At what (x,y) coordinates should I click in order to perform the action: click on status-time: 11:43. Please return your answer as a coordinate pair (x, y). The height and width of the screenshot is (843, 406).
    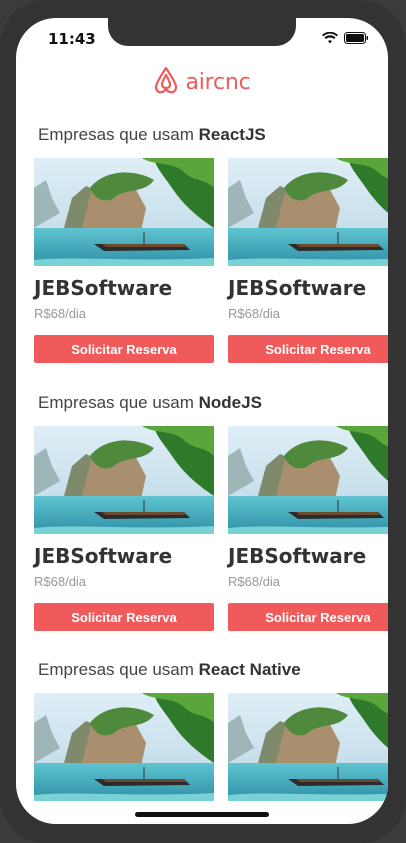
    Looking at the image, I should click on (72, 39).